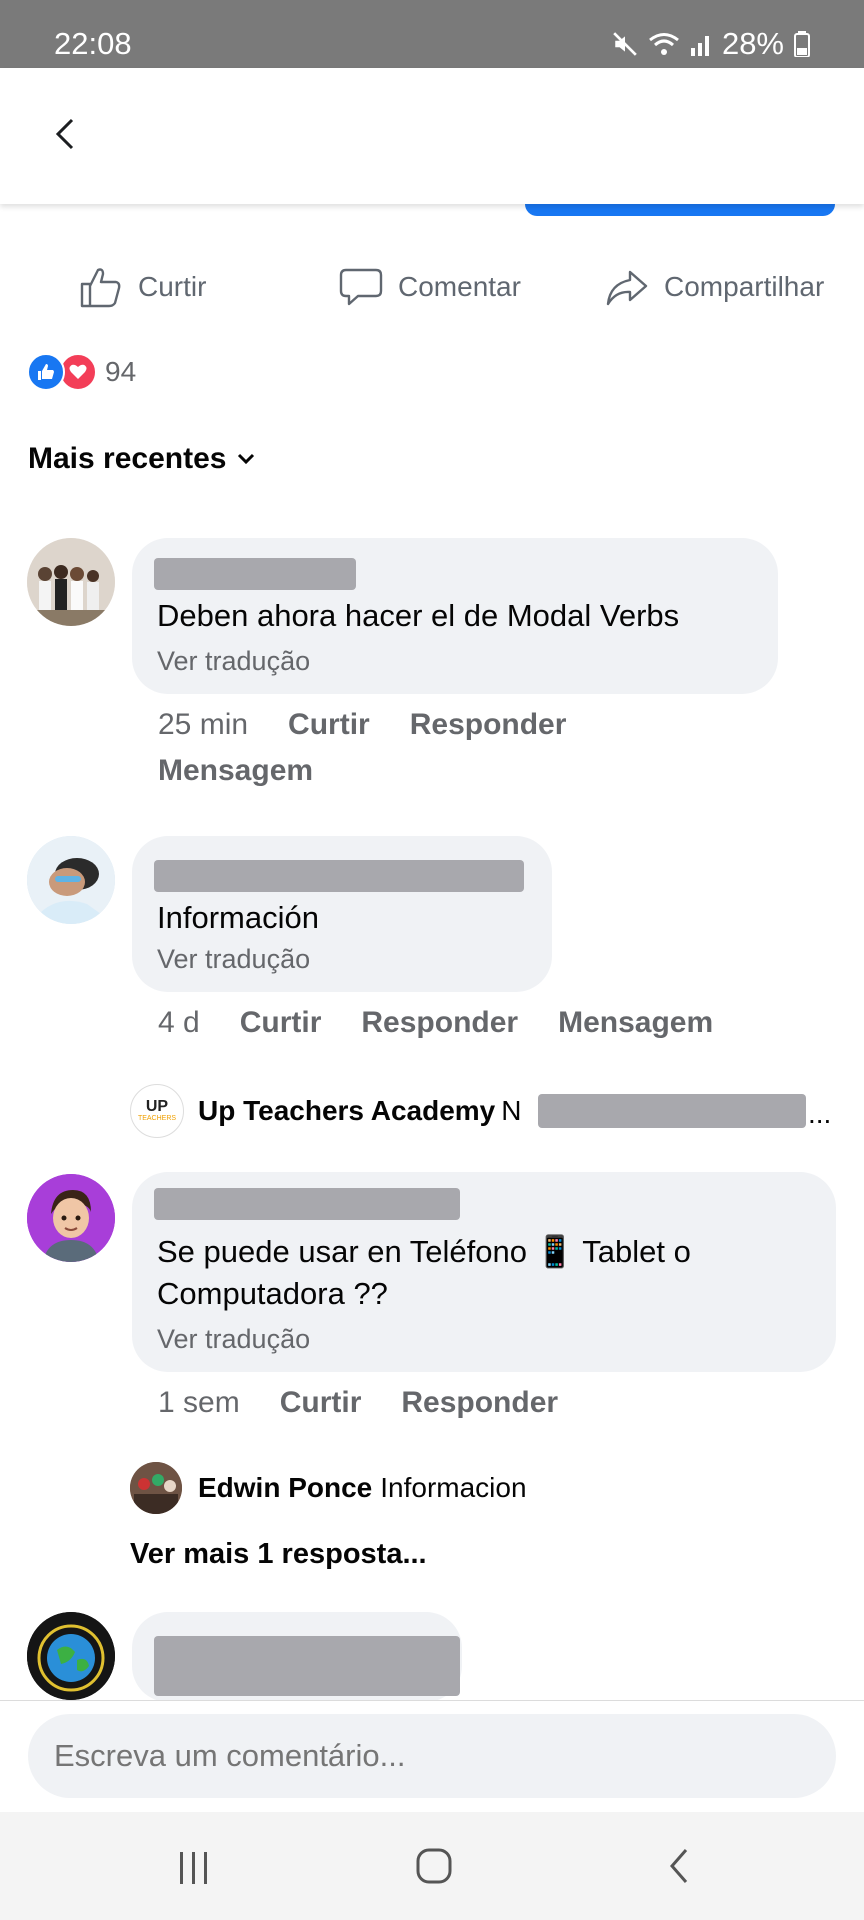 The height and width of the screenshot is (1920, 864). Describe the element at coordinates (672, 1111) in the screenshot. I see `redacted-reply-text` at that location.